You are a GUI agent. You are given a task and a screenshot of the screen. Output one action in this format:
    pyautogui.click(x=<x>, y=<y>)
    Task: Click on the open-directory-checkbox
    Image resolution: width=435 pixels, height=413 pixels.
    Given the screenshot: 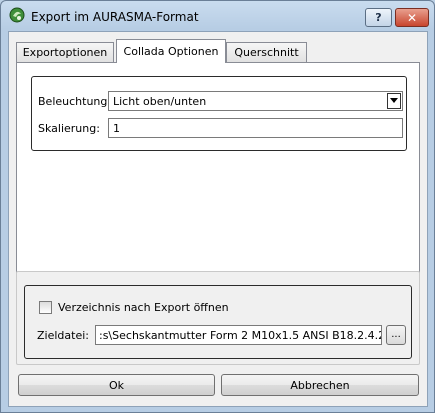 What is the action you would take?
    pyautogui.click(x=45, y=307)
    